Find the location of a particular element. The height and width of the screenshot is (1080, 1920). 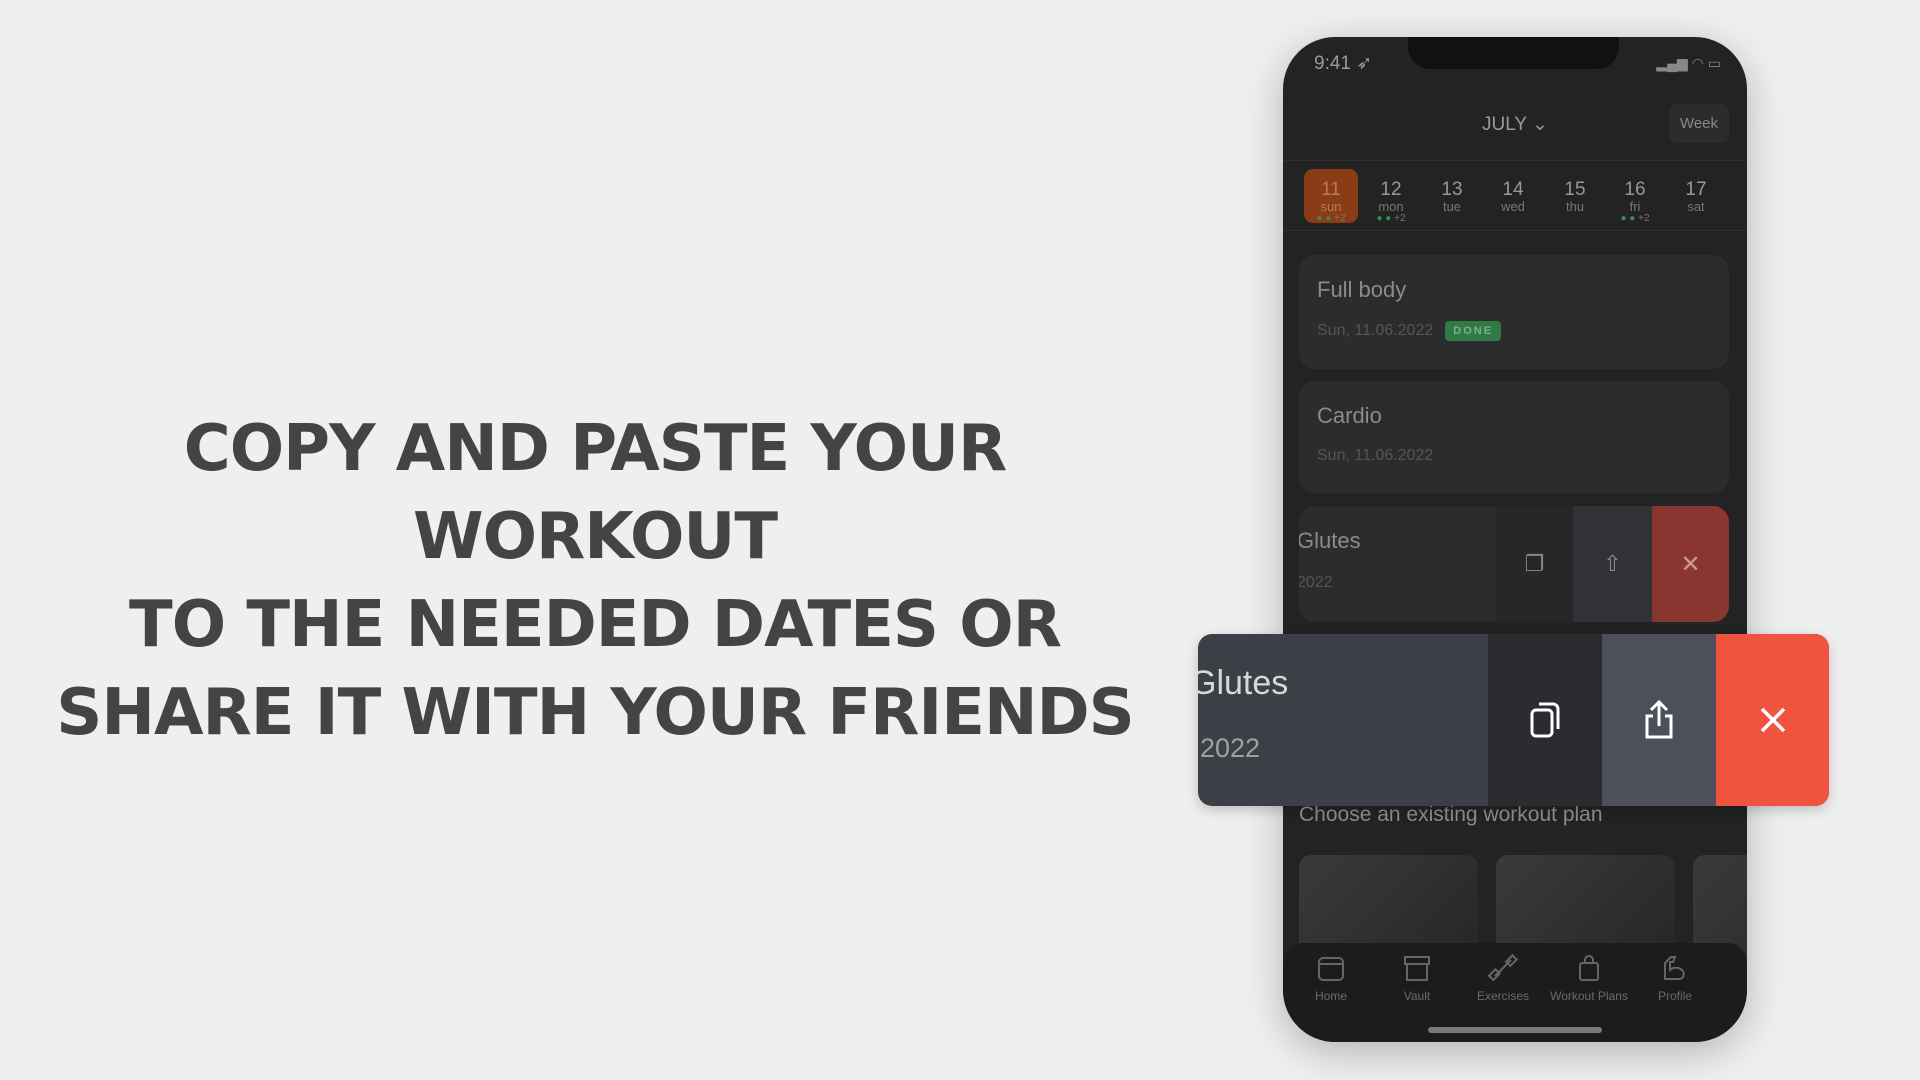

status-icons: ▂▄▆ ◠ ▭ is located at coordinates (1688, 63).